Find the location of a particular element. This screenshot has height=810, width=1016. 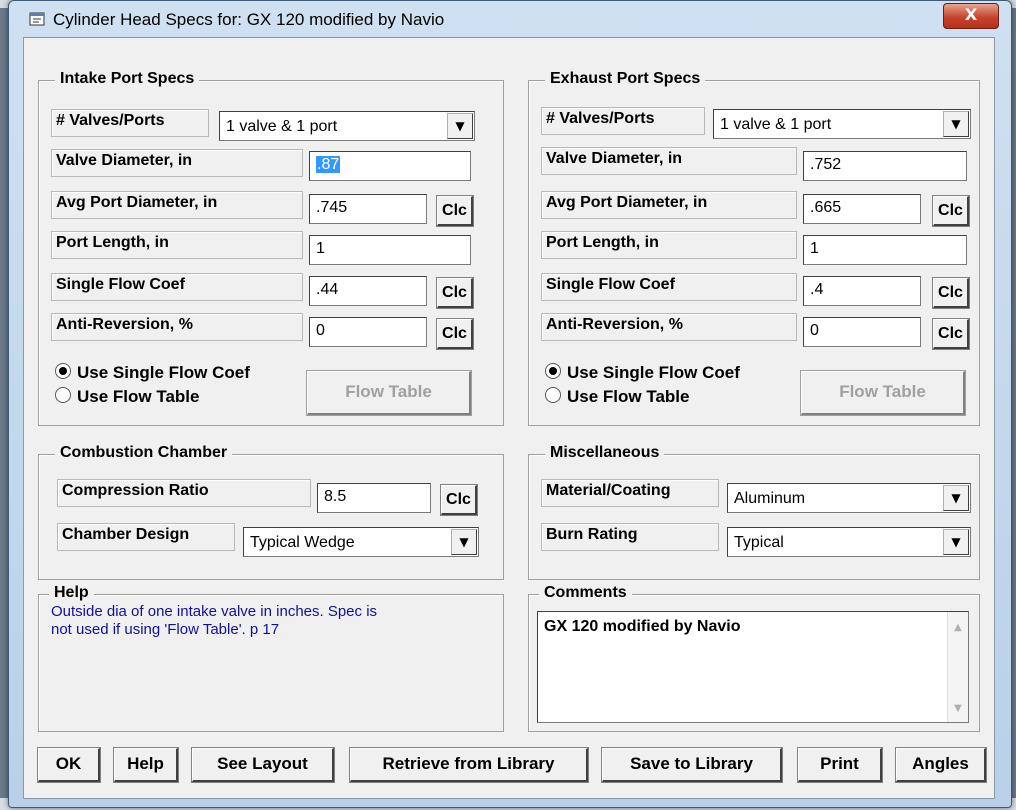

exhaust-valves-value: 1 valve & 1 port is located at coordinates (776, 124).